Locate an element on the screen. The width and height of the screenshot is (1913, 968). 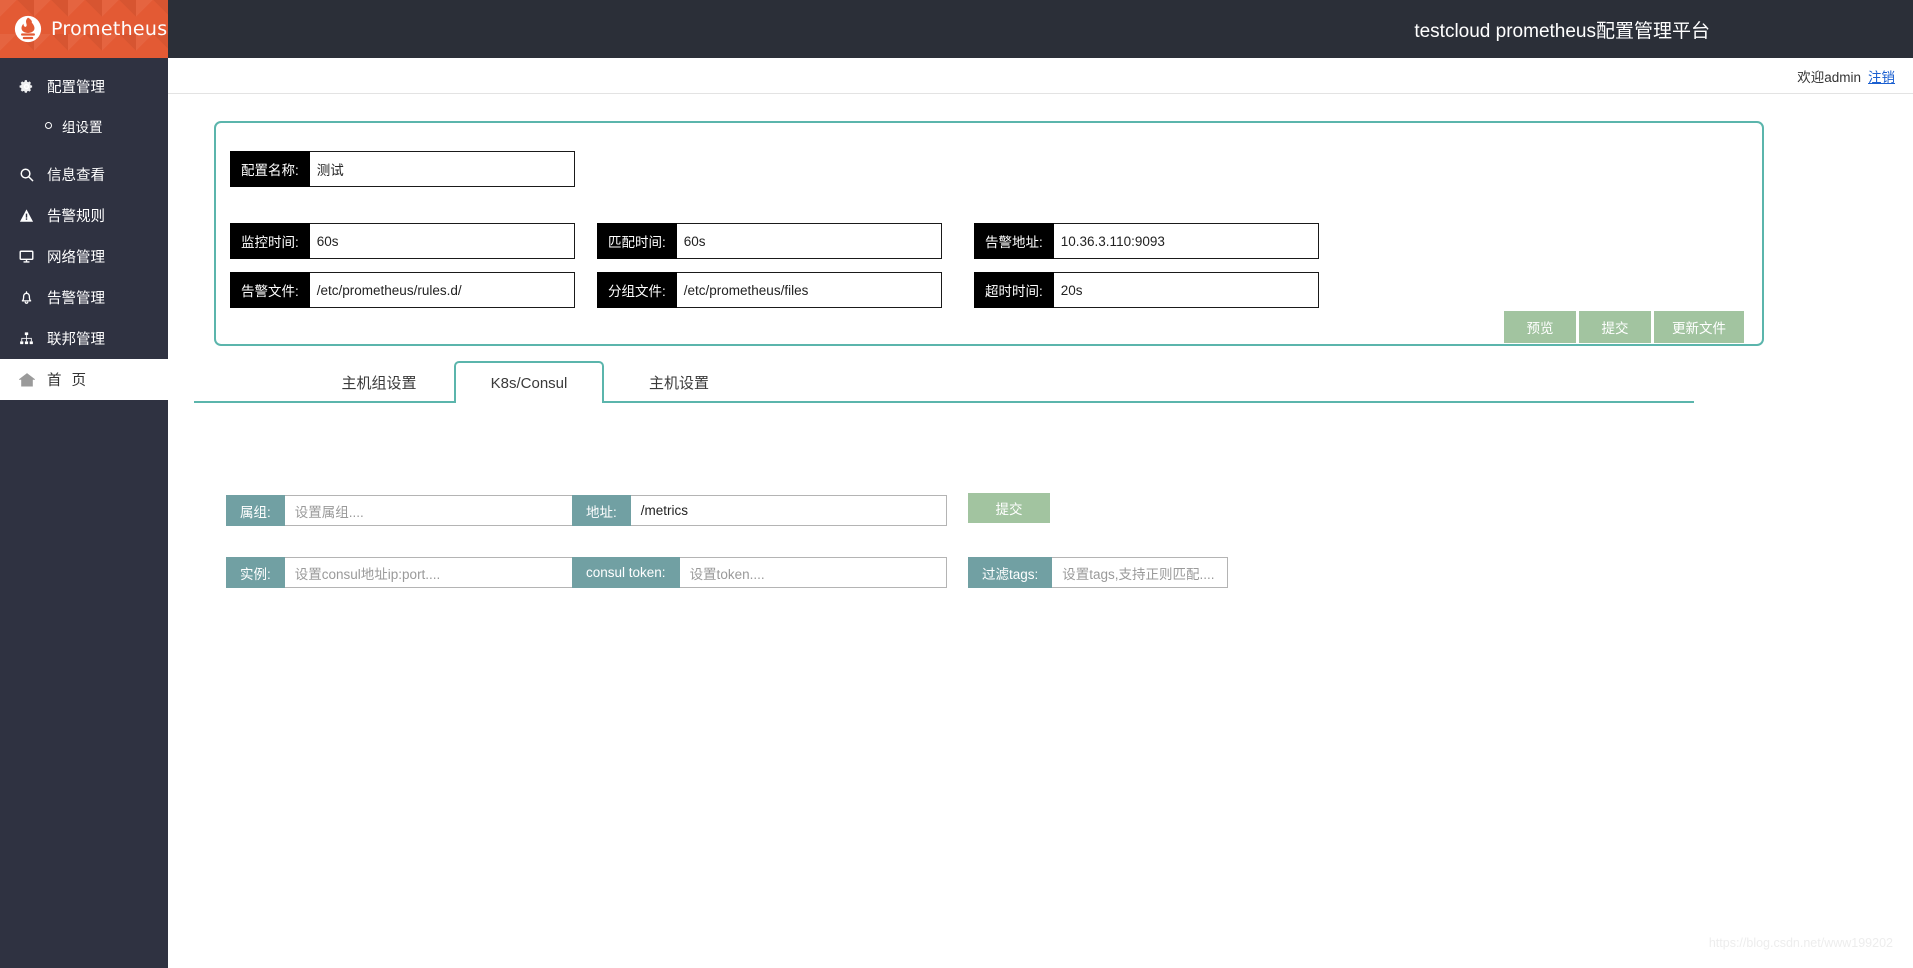
panel-action-buttons: 预览 提交 更新文件 is located at coordinates (1624, 327).